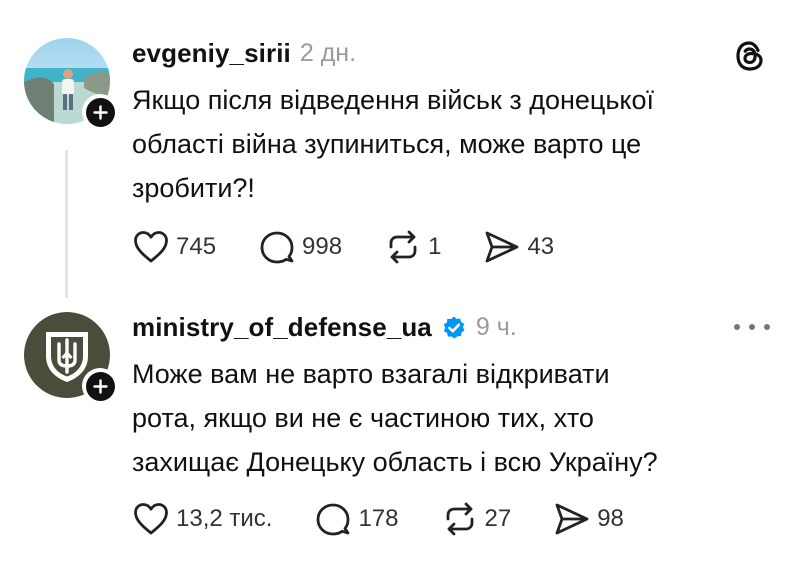 Image resolution: width=800 pixels, height=565 pixels. Describe the element at coordinates (300, 247) in the screenshot. I see `comment-button: 998` at that location.